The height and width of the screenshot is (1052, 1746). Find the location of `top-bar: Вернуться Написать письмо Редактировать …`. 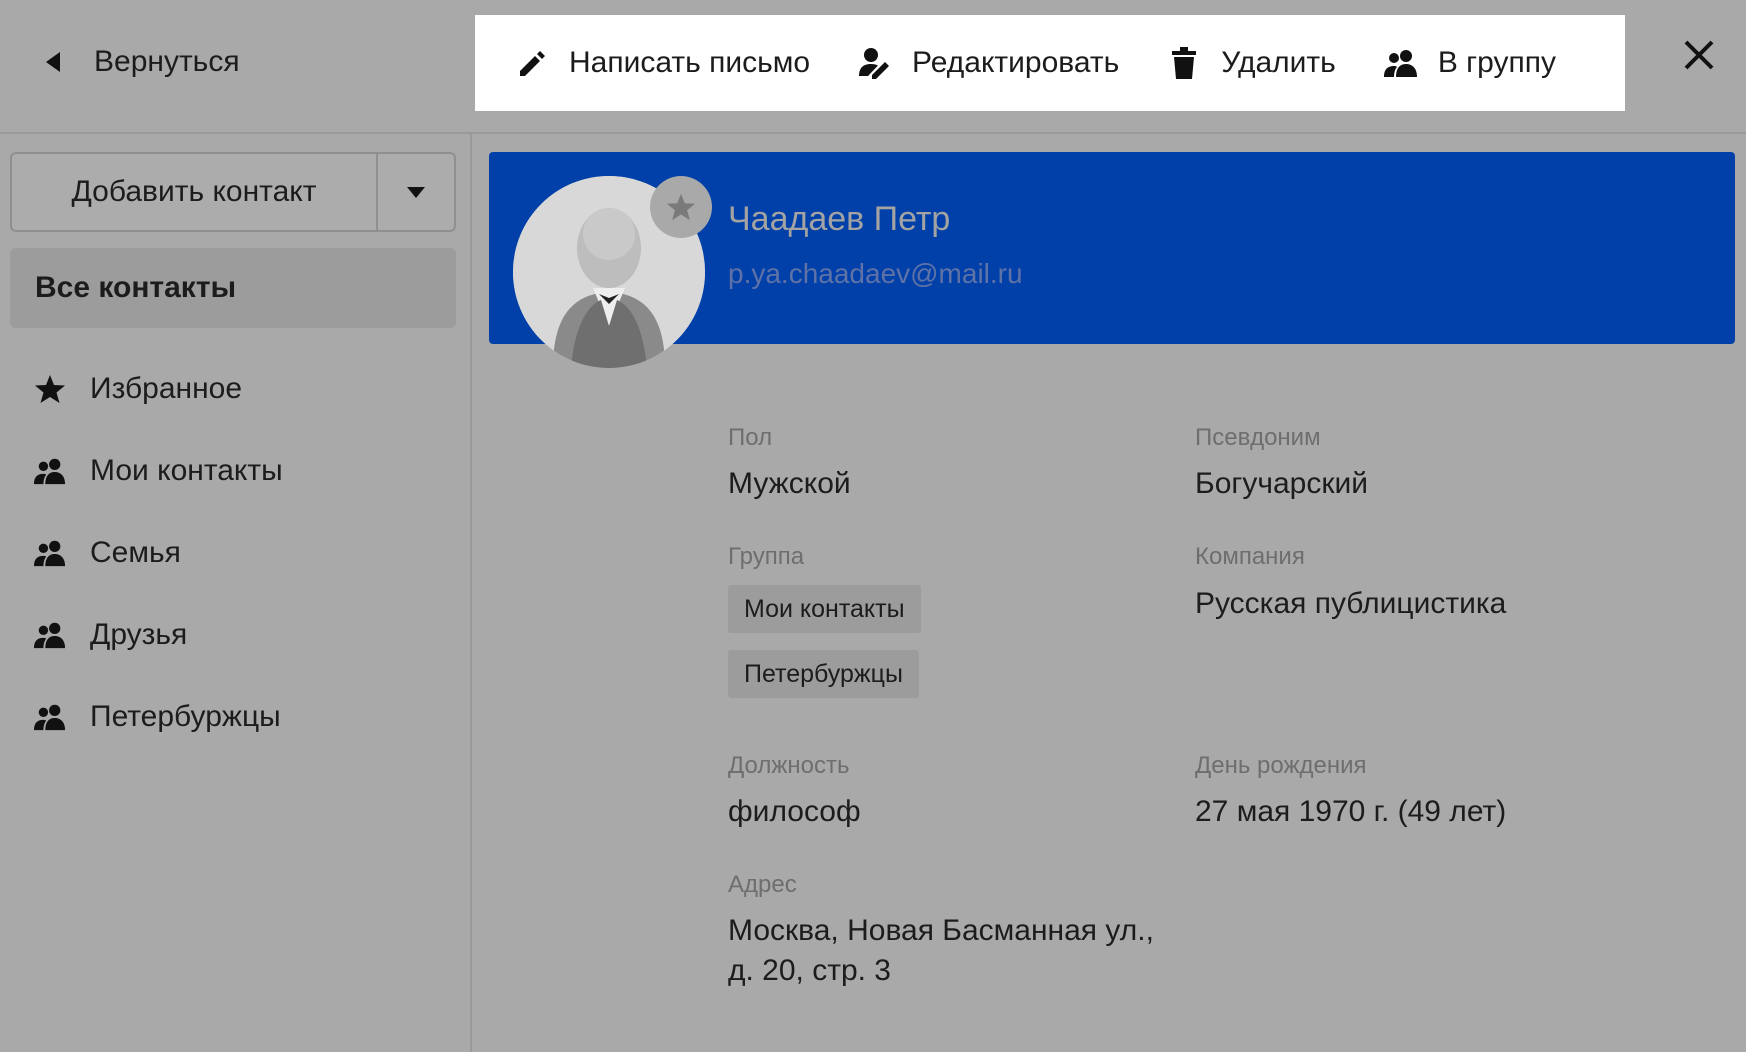

top-bar: Вернуться Написать письмо Редактировать … is located at coordinates (873, 67).